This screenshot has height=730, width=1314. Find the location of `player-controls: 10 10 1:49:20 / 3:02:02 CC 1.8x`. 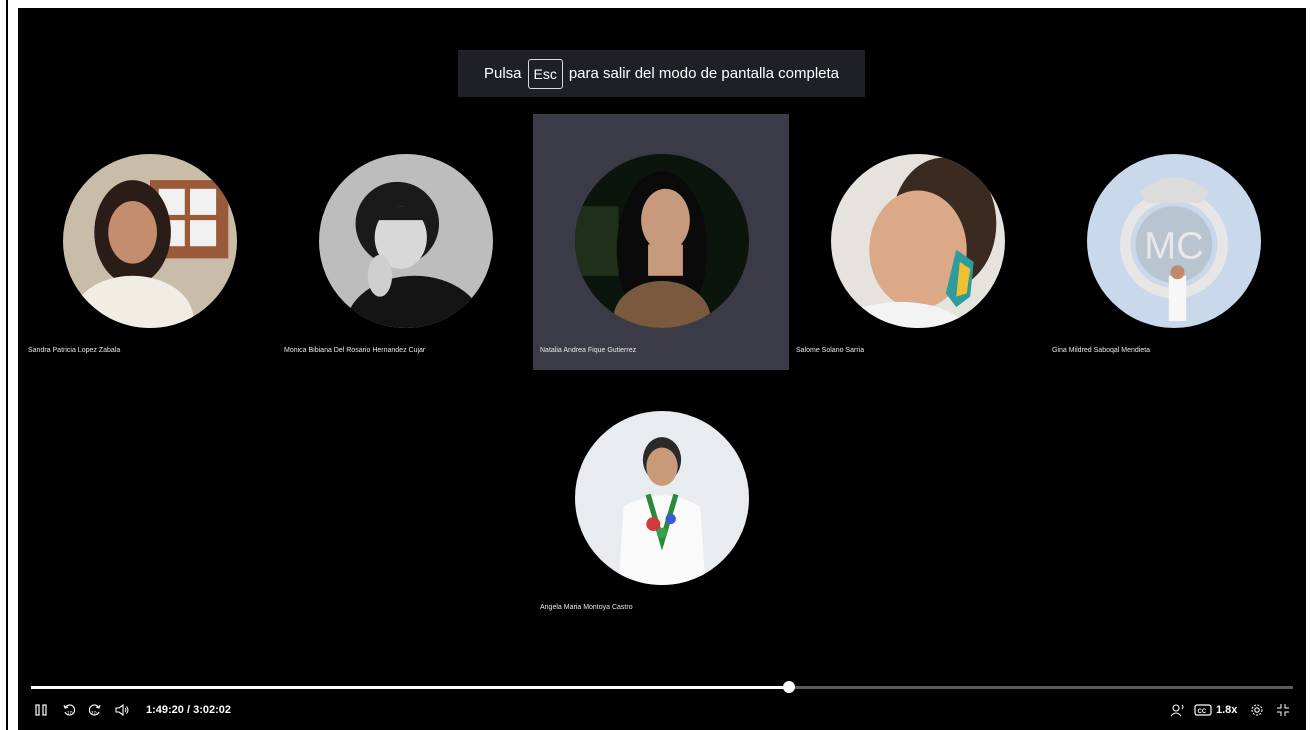

player-controls: 10 10 1:49:20 / 3:02:02 CC 1.8x is located at coordinates (662, 711).